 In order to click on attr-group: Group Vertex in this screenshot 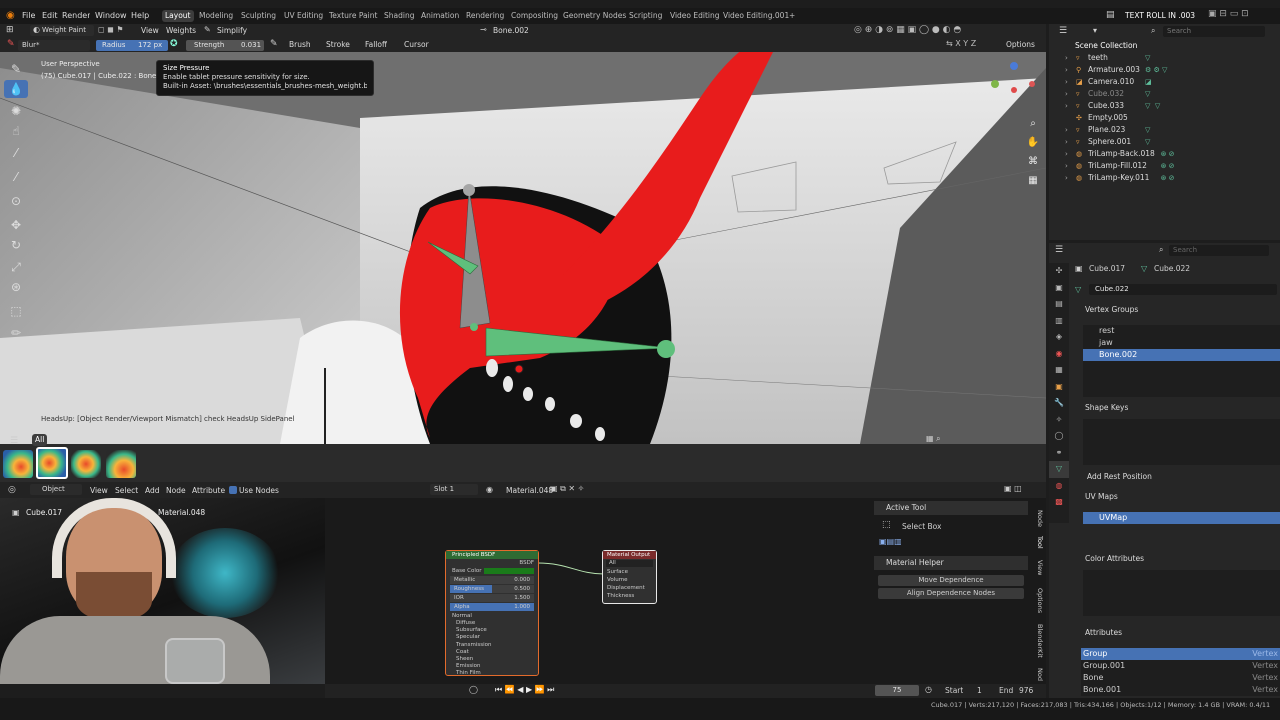, I will do `click(1180, 654)`.